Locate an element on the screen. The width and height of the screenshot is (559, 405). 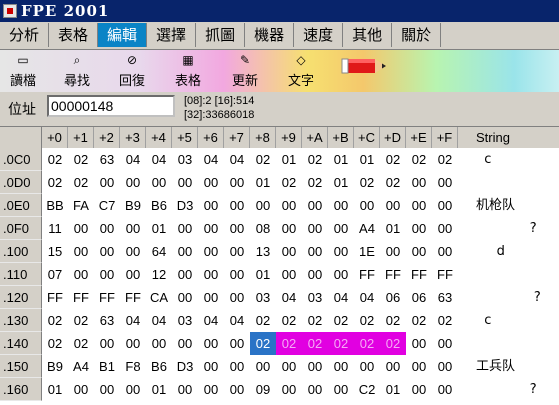
byte-cell: 64 is located at coordinates (159, 251).